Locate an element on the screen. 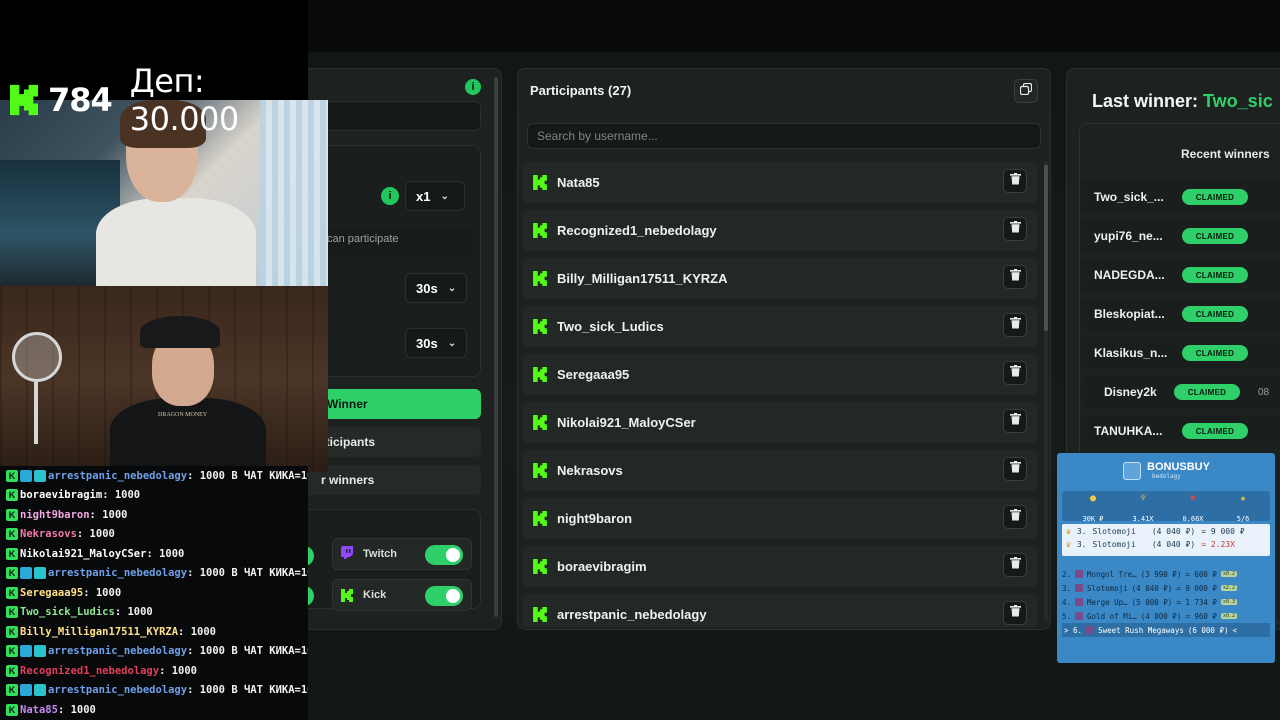 Image resolution: width=1280 pixels, height=720 pixels. chat-username: boraevibragim is located at coordinates (61, 495).